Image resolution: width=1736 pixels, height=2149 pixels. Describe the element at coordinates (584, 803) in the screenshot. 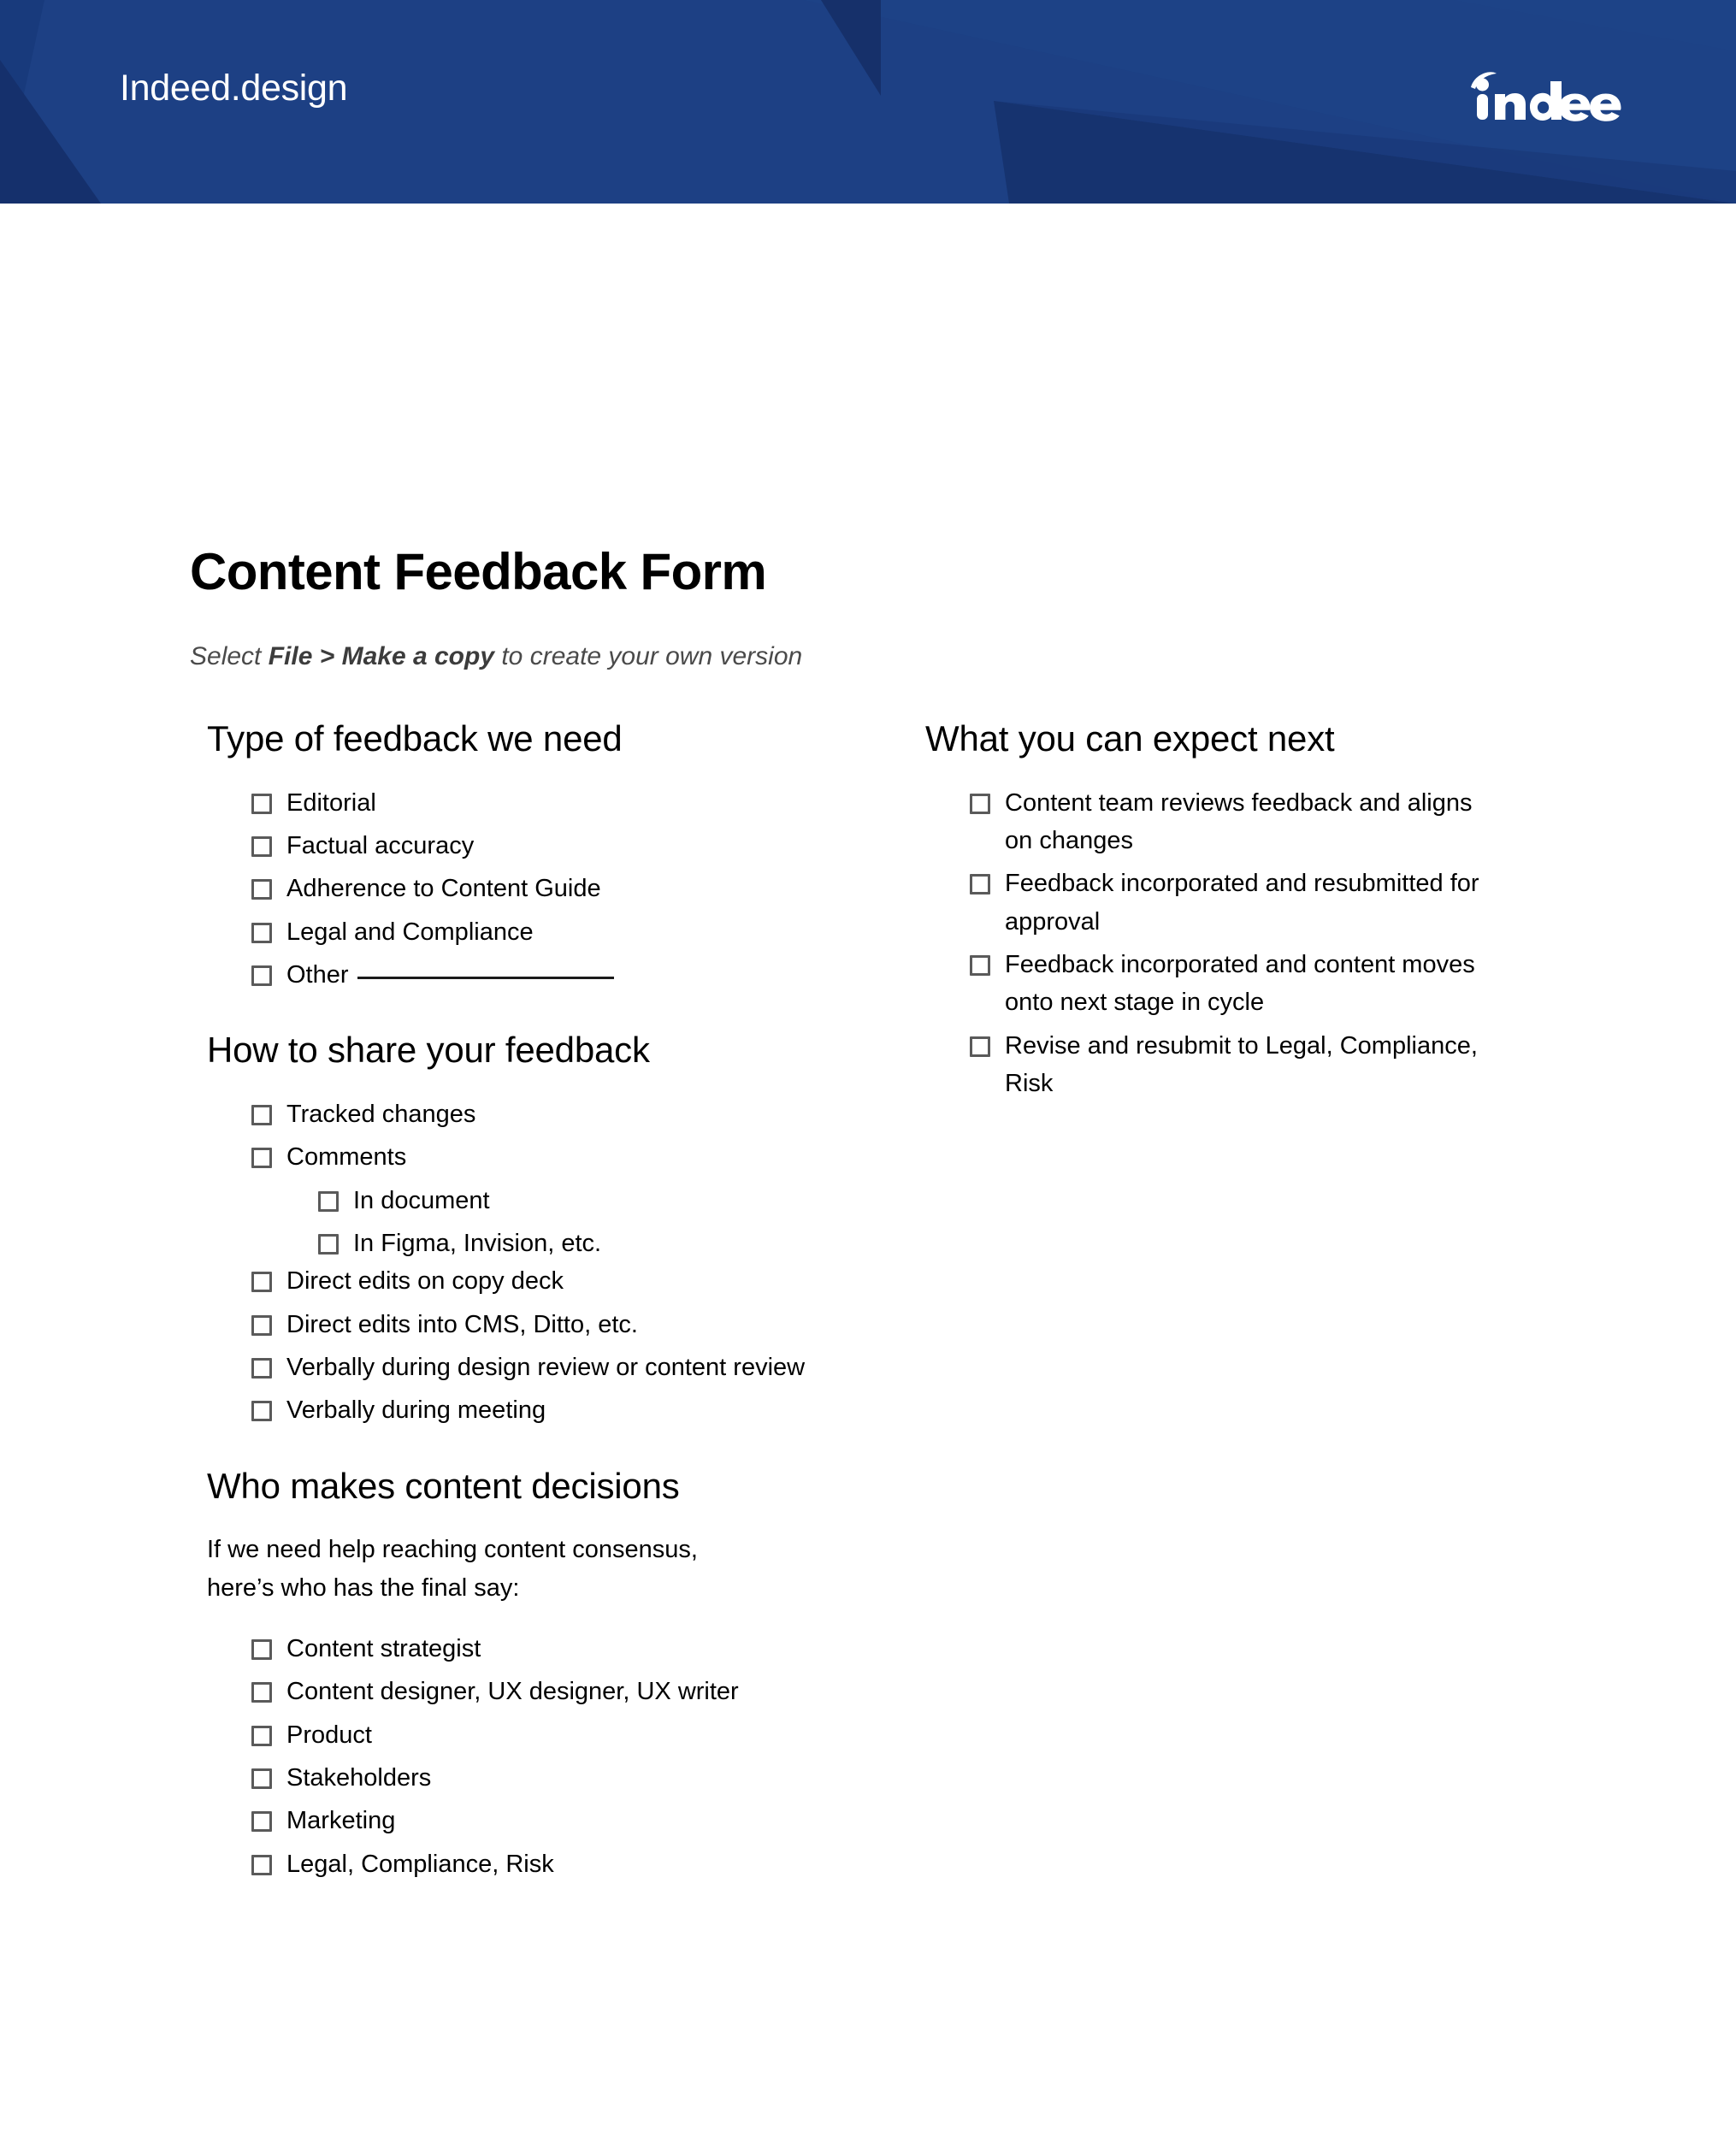

I see `checklist-item: Editorial` at that location.